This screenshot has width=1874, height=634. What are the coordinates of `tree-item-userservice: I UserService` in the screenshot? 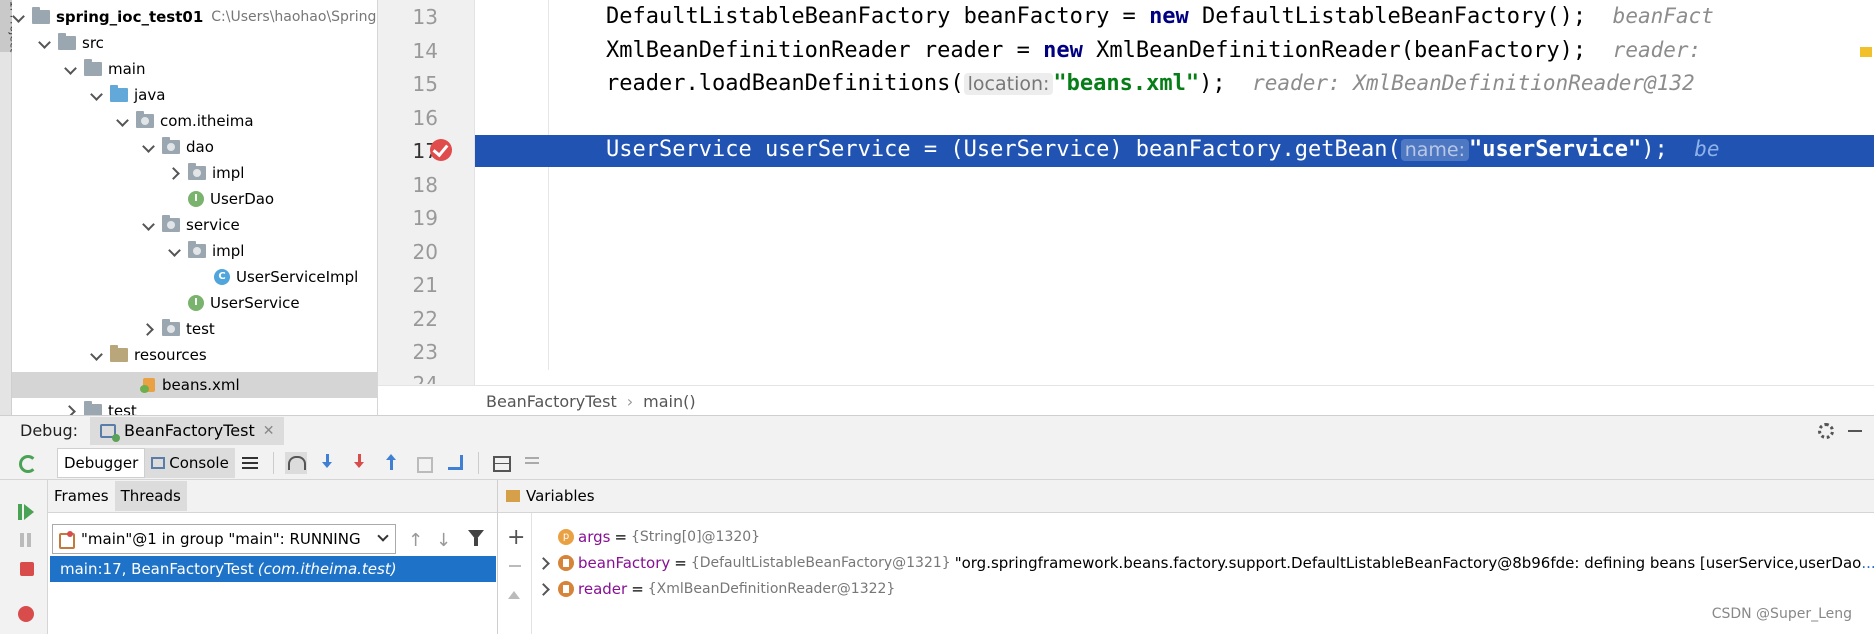 It's located at (194, 303).